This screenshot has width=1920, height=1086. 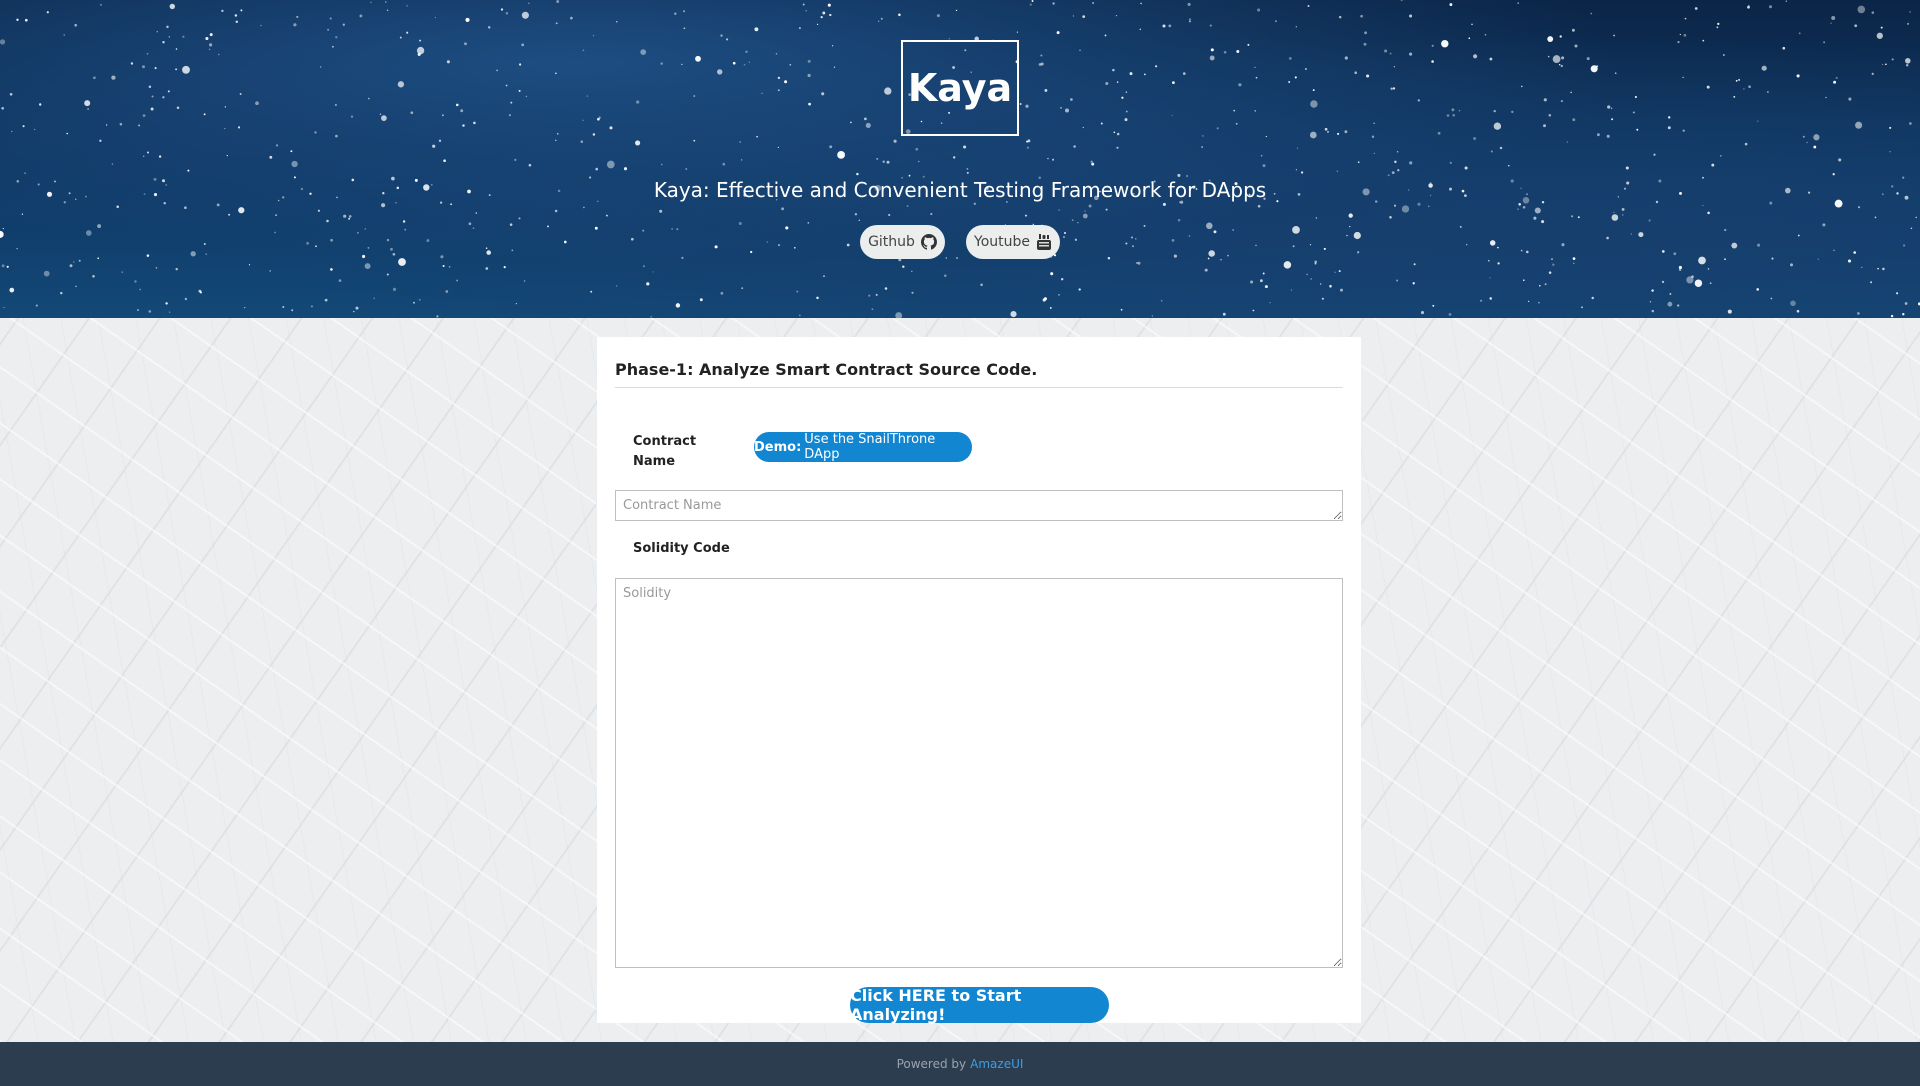 What do you see at coordinates (979, 773) in the screenshot?
I see `solidity-code-input` at bounding box center [979, 773].